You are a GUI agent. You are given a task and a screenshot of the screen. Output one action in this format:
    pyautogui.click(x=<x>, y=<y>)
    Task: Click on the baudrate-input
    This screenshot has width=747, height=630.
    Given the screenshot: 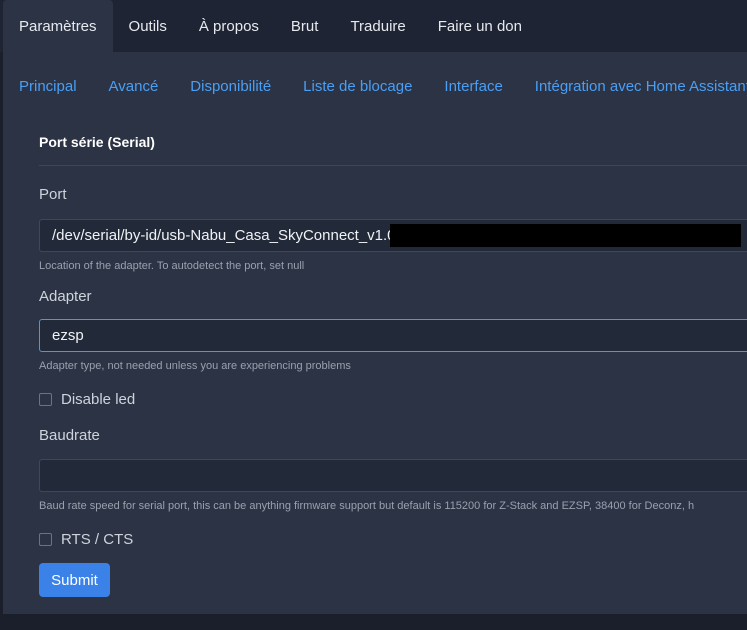 What is the action you would take?
    pyautogui.click(x=393, y=475)
    